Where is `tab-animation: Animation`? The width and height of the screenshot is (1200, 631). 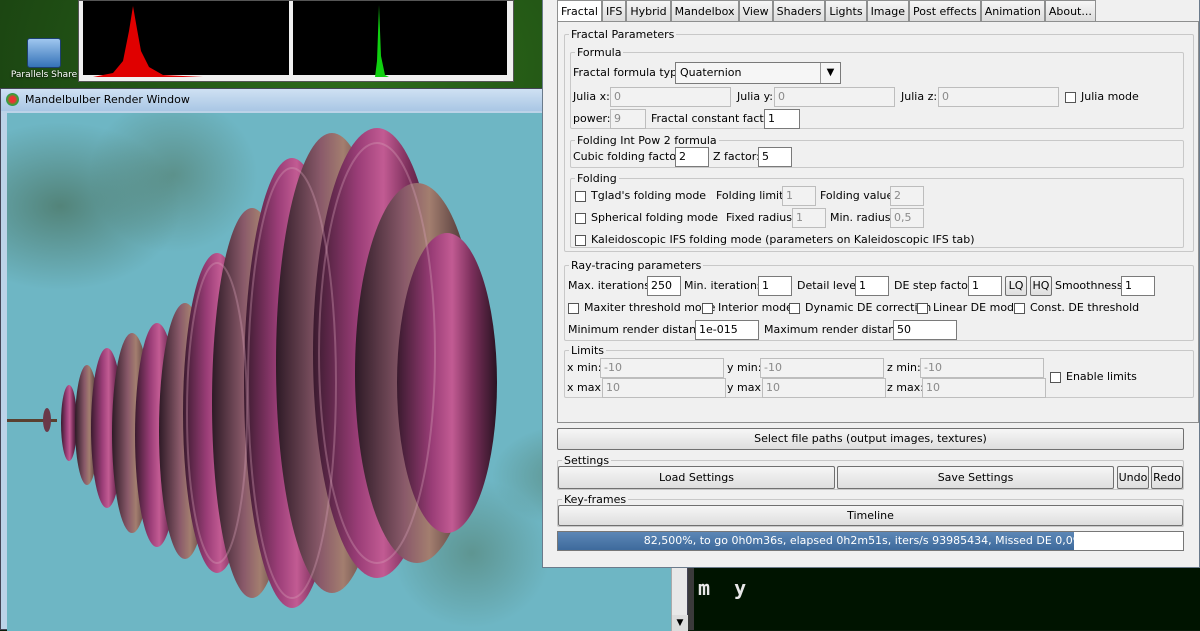
tab-animation: Animation is located at coordinates (1012, 10).